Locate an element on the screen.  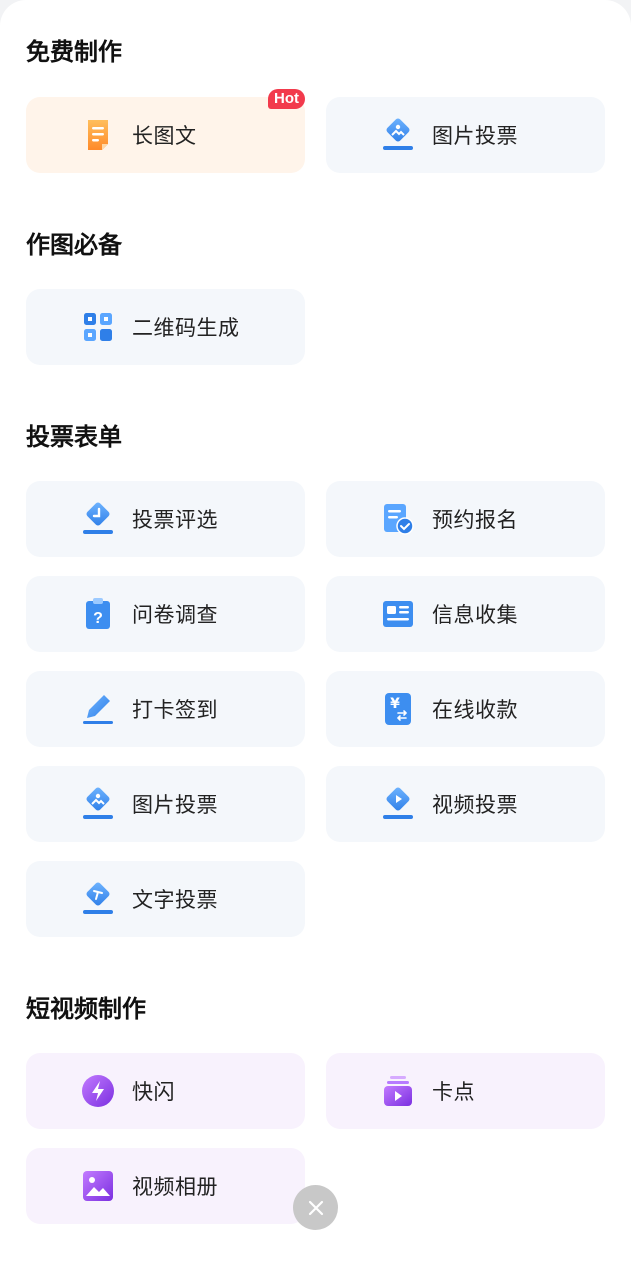
card-label: 视频投票 is located at coordinates (475, 805).